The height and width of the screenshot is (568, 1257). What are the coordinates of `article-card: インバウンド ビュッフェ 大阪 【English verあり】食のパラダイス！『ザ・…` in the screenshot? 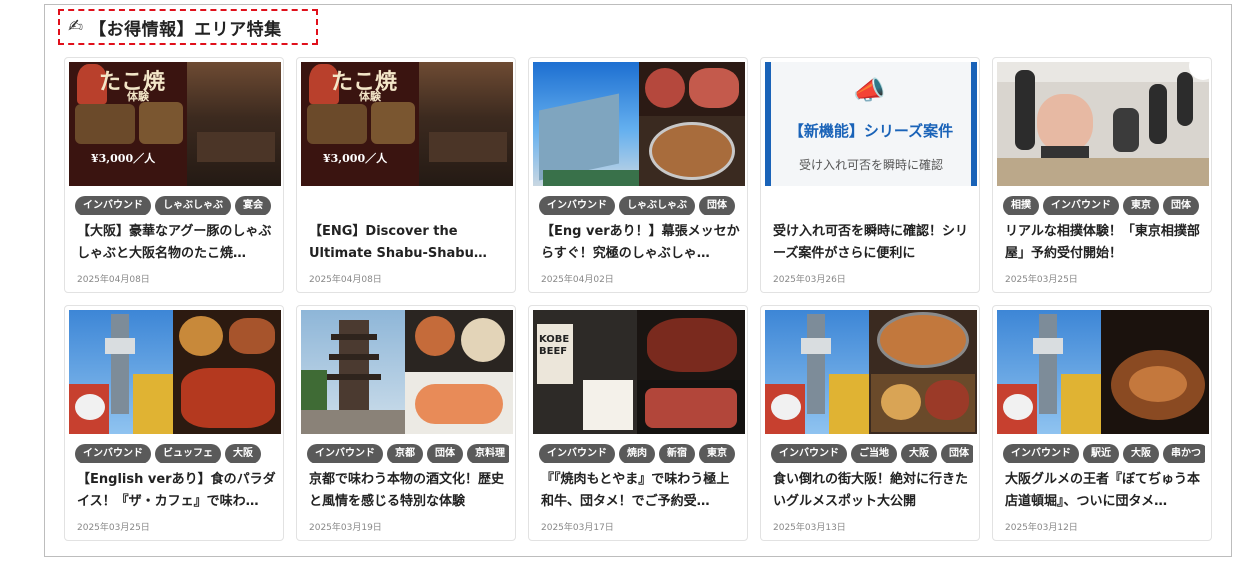 It's located at (174, 423).